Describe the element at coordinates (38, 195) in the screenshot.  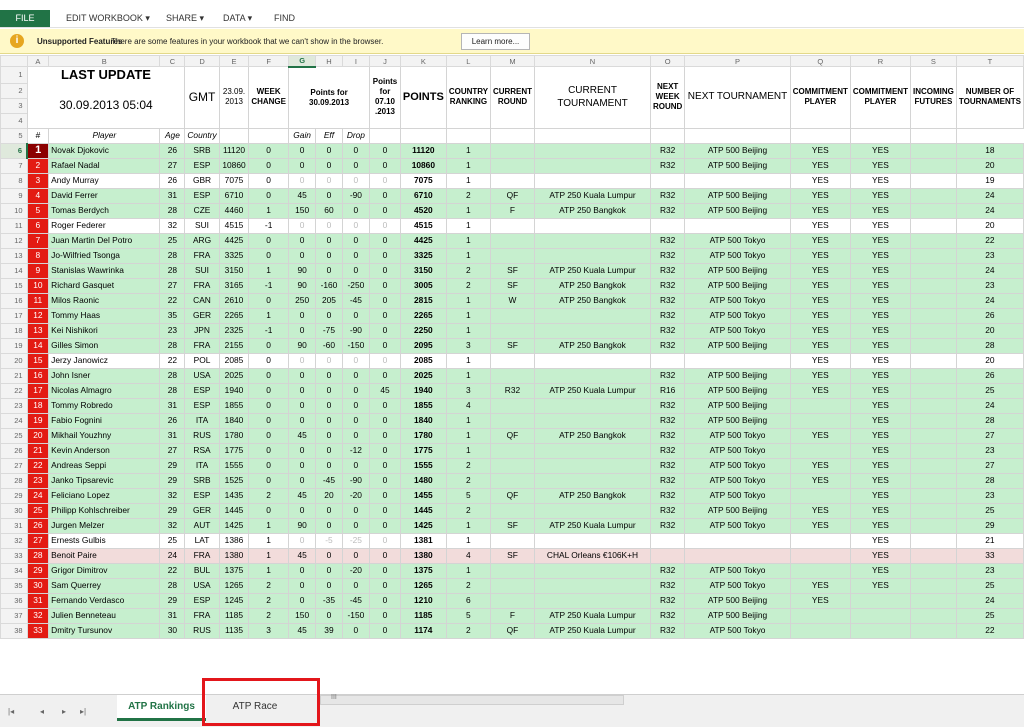
I see `rank-badge: 4` at that location.